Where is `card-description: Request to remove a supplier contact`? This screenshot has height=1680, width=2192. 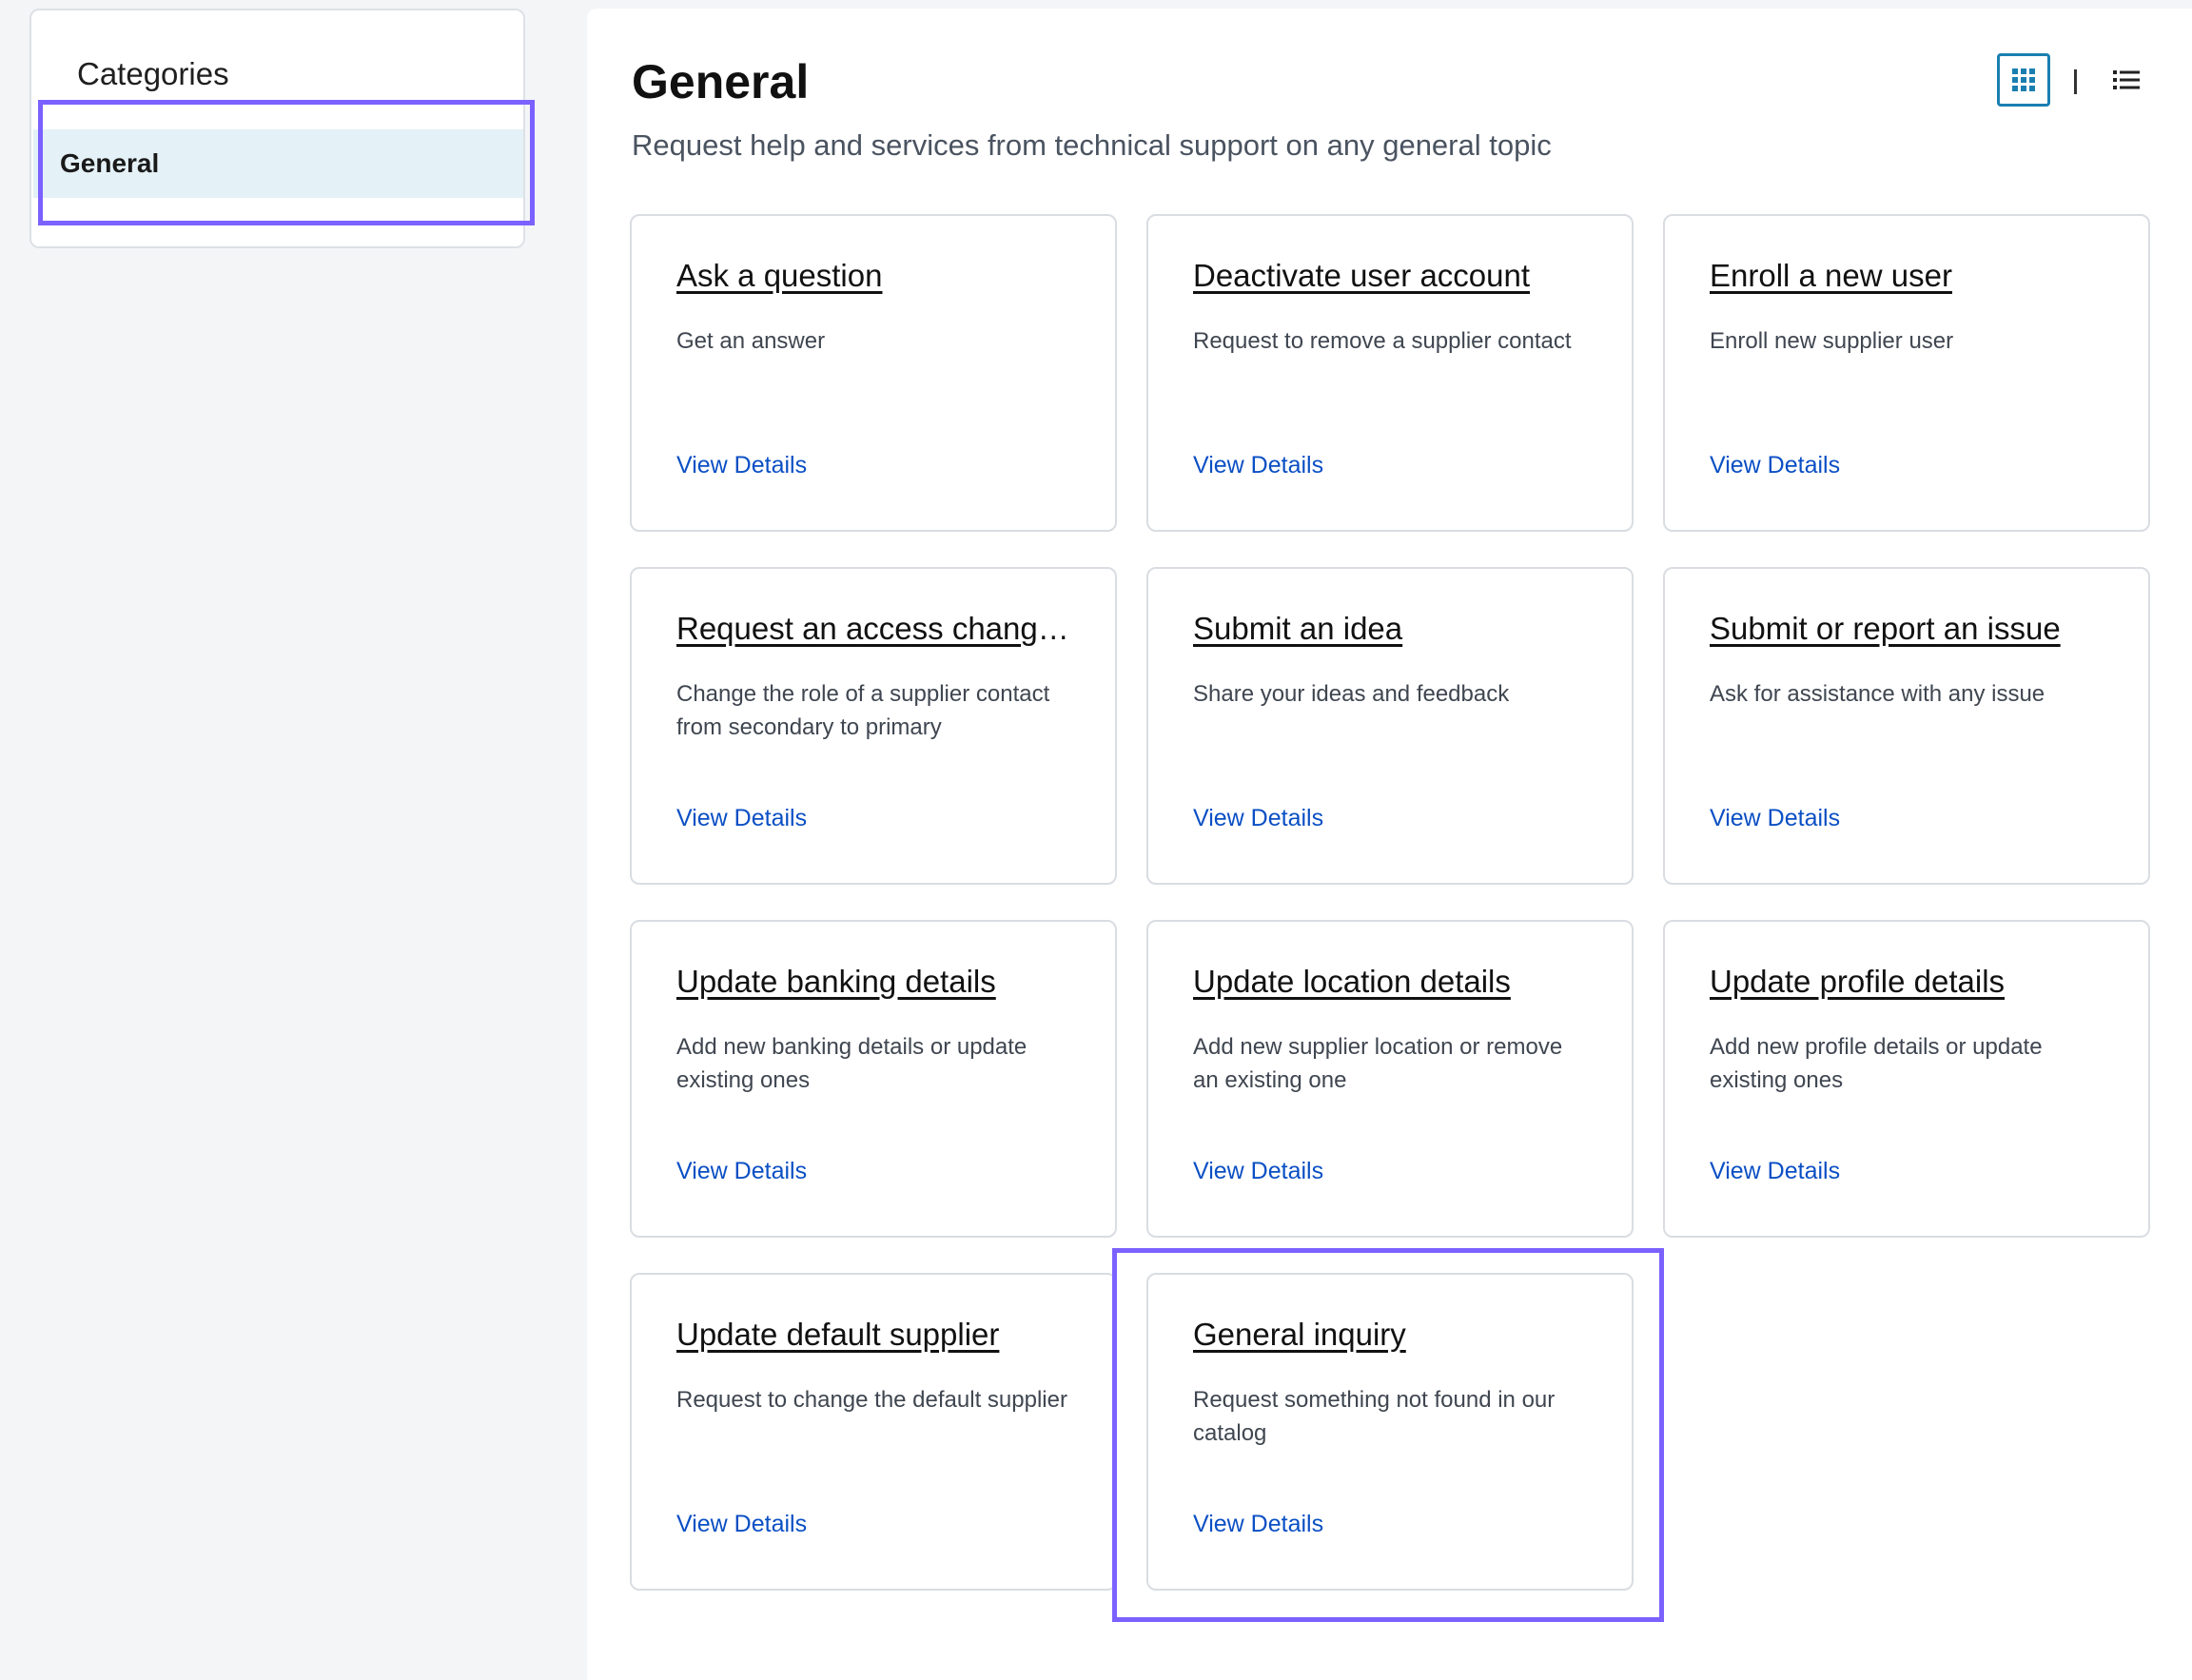
card-description: Request to remove a supplier contact is located at coordinates (1382, 341).